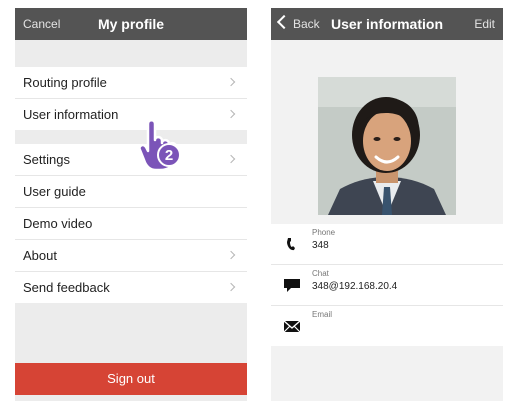  Describe the element at coordinates (387, 326) in the screenshot. I see `email-row: Email` at that location.